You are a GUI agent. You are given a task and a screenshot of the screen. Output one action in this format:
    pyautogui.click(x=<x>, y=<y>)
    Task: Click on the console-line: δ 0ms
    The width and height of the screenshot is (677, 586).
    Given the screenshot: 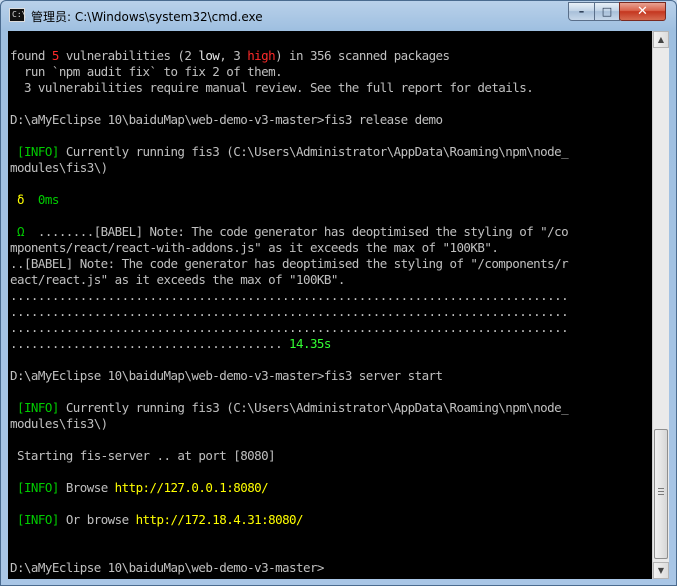 What is the action you would take?
    pyautogui.click(x=289, y=200)
    